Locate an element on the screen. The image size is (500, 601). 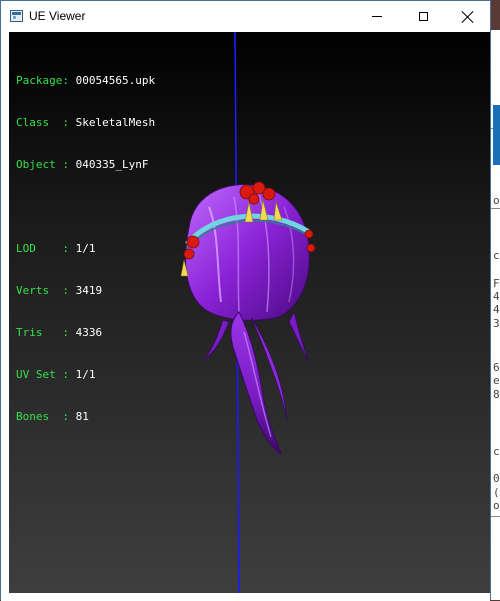
info-row-object: Object : 040335_LynF is located at coordinates (82, 164).